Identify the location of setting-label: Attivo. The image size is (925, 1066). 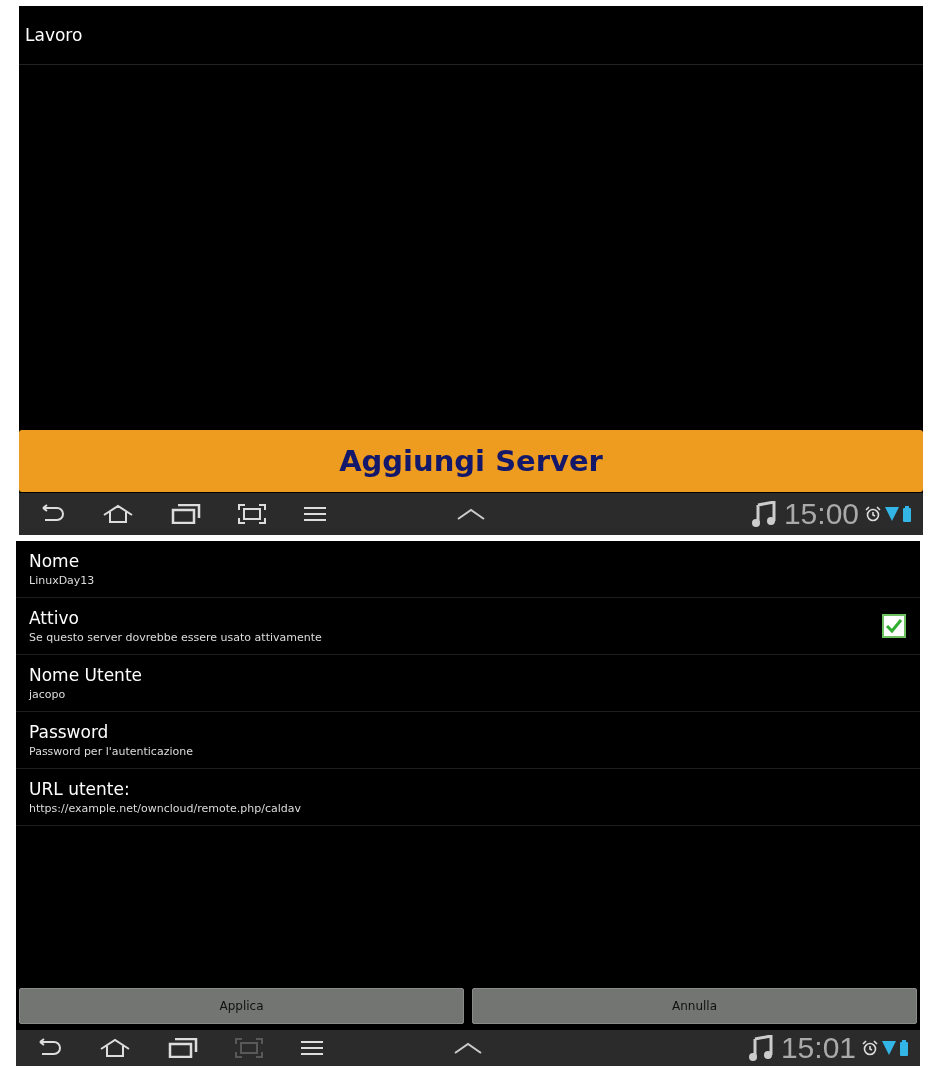
(54, 618).